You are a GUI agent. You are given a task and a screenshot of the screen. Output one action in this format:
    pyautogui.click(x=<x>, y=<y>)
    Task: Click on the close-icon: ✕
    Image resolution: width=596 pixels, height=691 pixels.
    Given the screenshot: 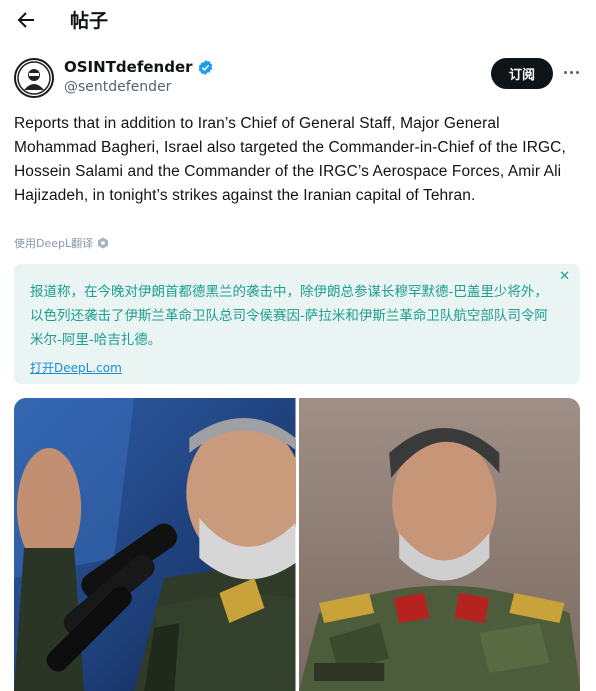 What is the action you would take?
    pyautogui.click(x=564, y=276)
    